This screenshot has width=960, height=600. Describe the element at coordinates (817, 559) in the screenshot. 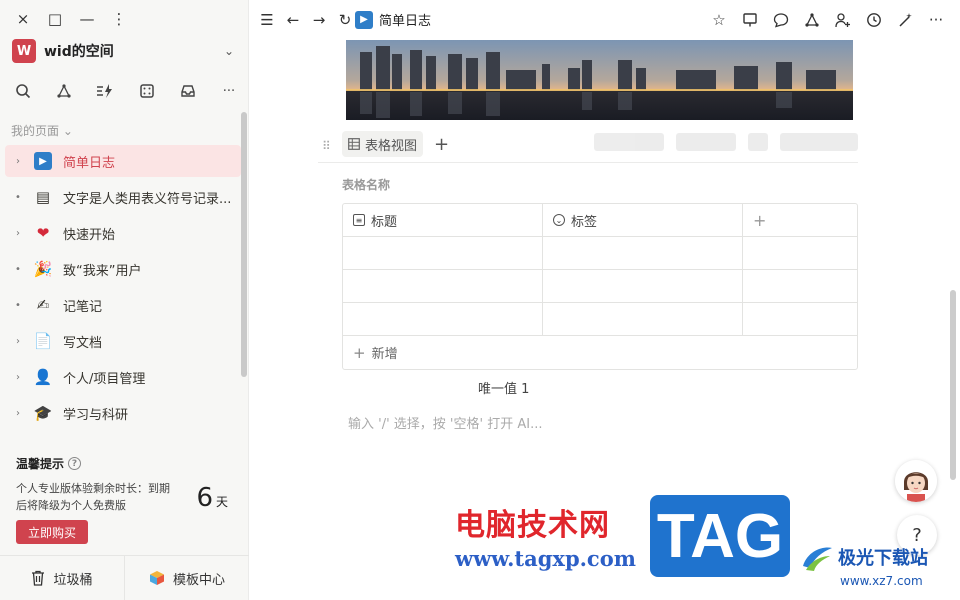

I see `jiguang-icon` at that location.